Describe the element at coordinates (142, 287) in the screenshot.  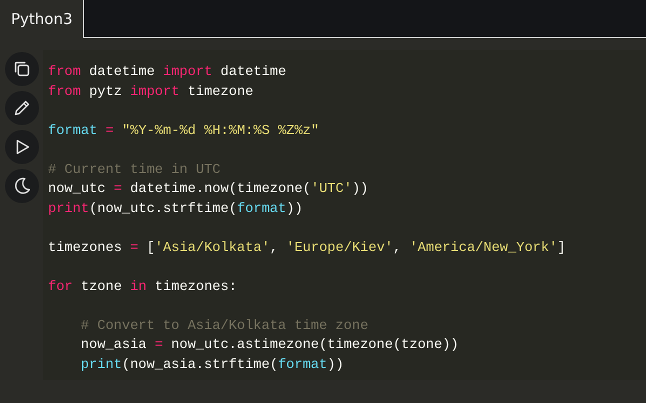
I see `code-line: for tzone in timezones:` at that location.